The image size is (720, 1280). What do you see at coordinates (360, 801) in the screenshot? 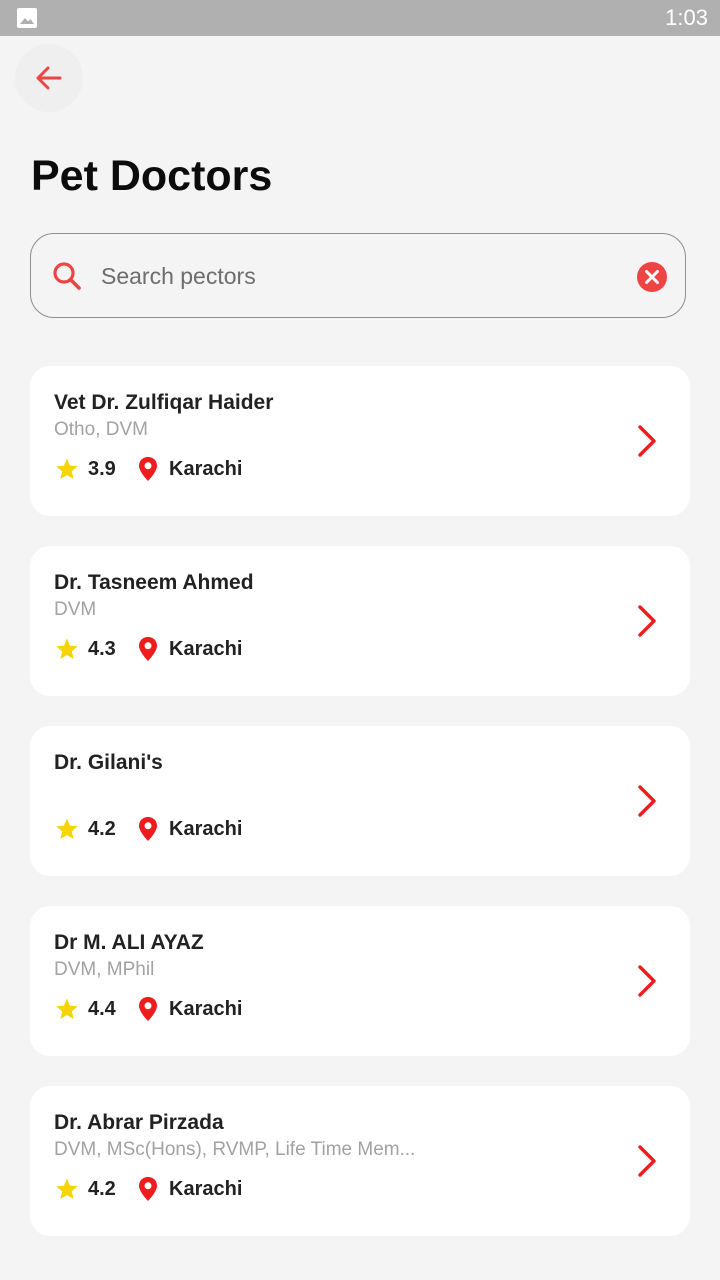
I see `doctor-card: Dr. Gilani's 4.2 Karachi` at bounding box center [360, 801].